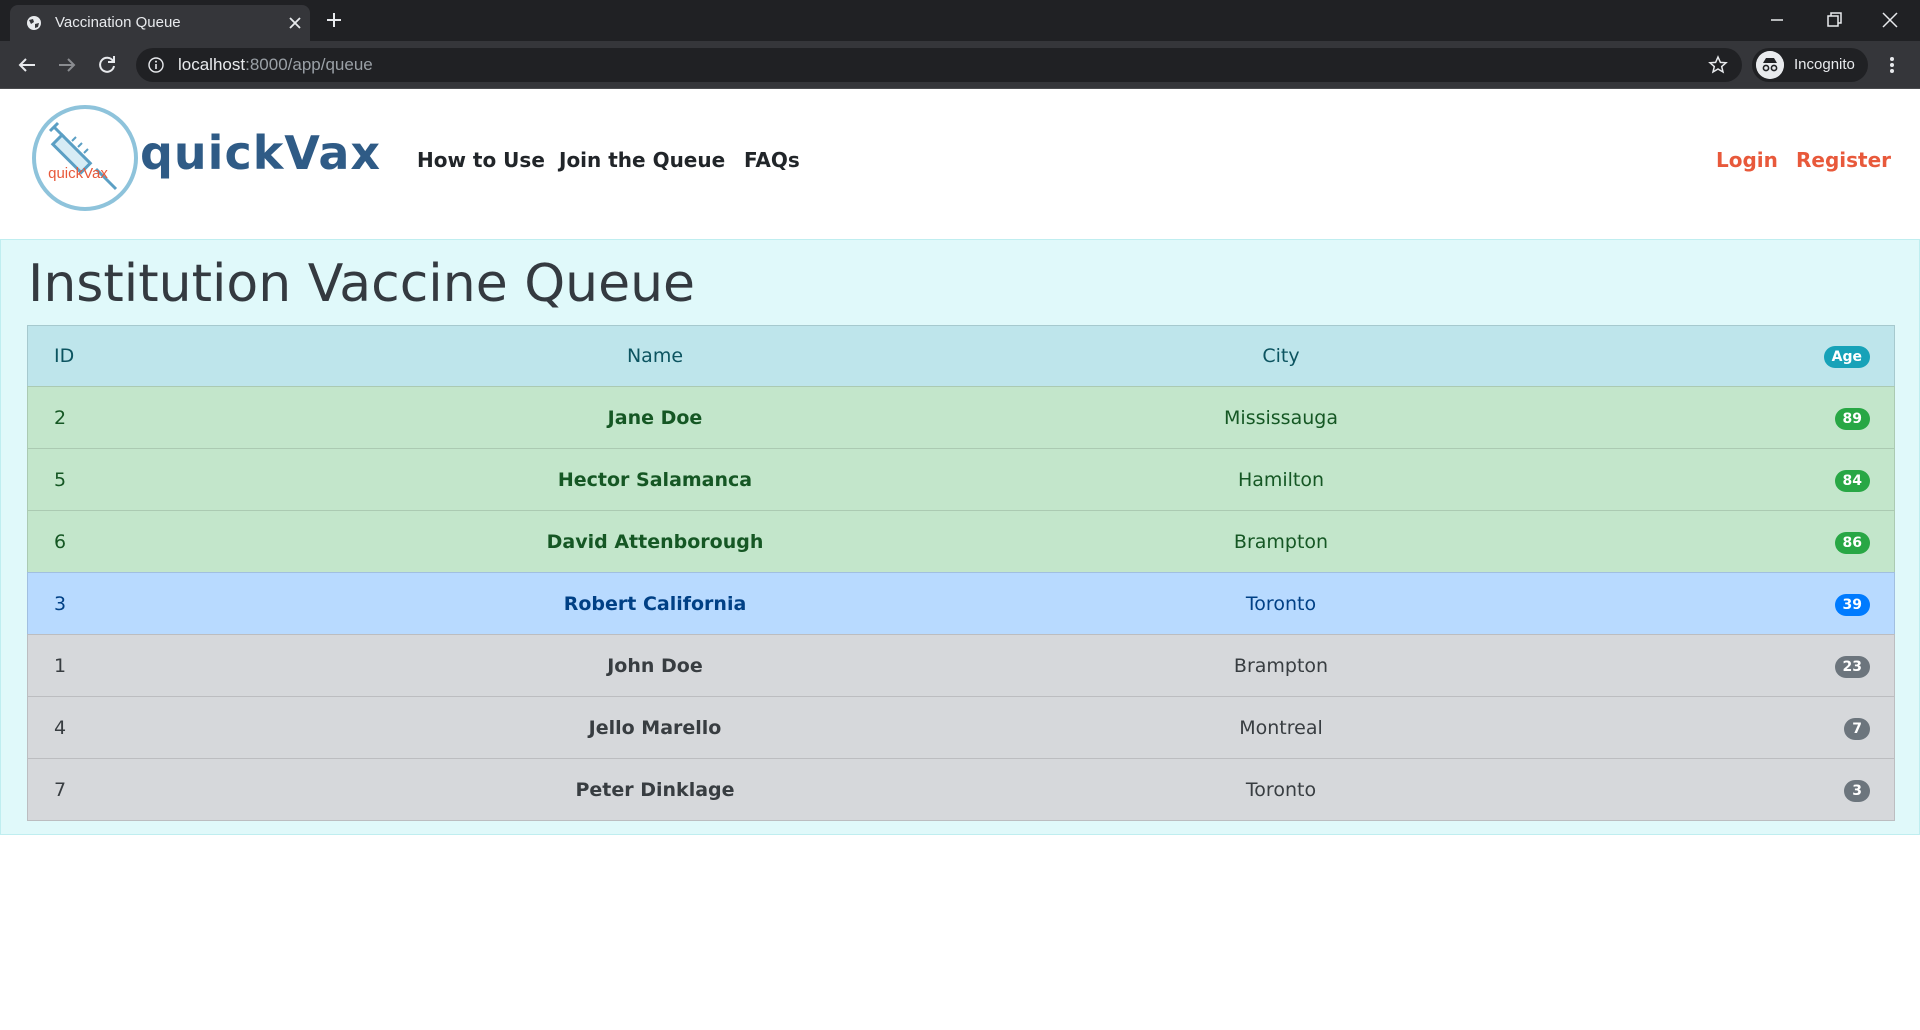 The image size is (1920, 1030). What do you see at coordinates (1747, 160) in the screenshot?
I see `login-link: Login` at bounding box center [1747, 160].